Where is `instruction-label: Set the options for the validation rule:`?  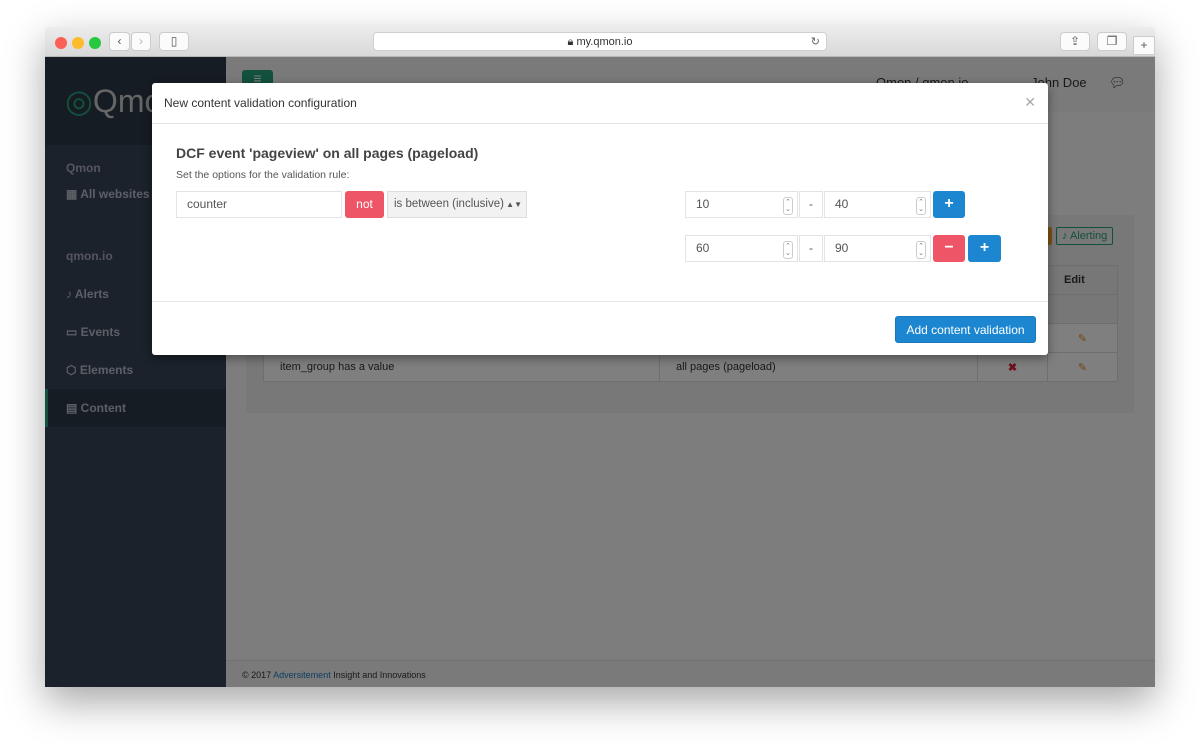 instruction-label: Set the options for the validation rule: is located at coordinates (263, 175).